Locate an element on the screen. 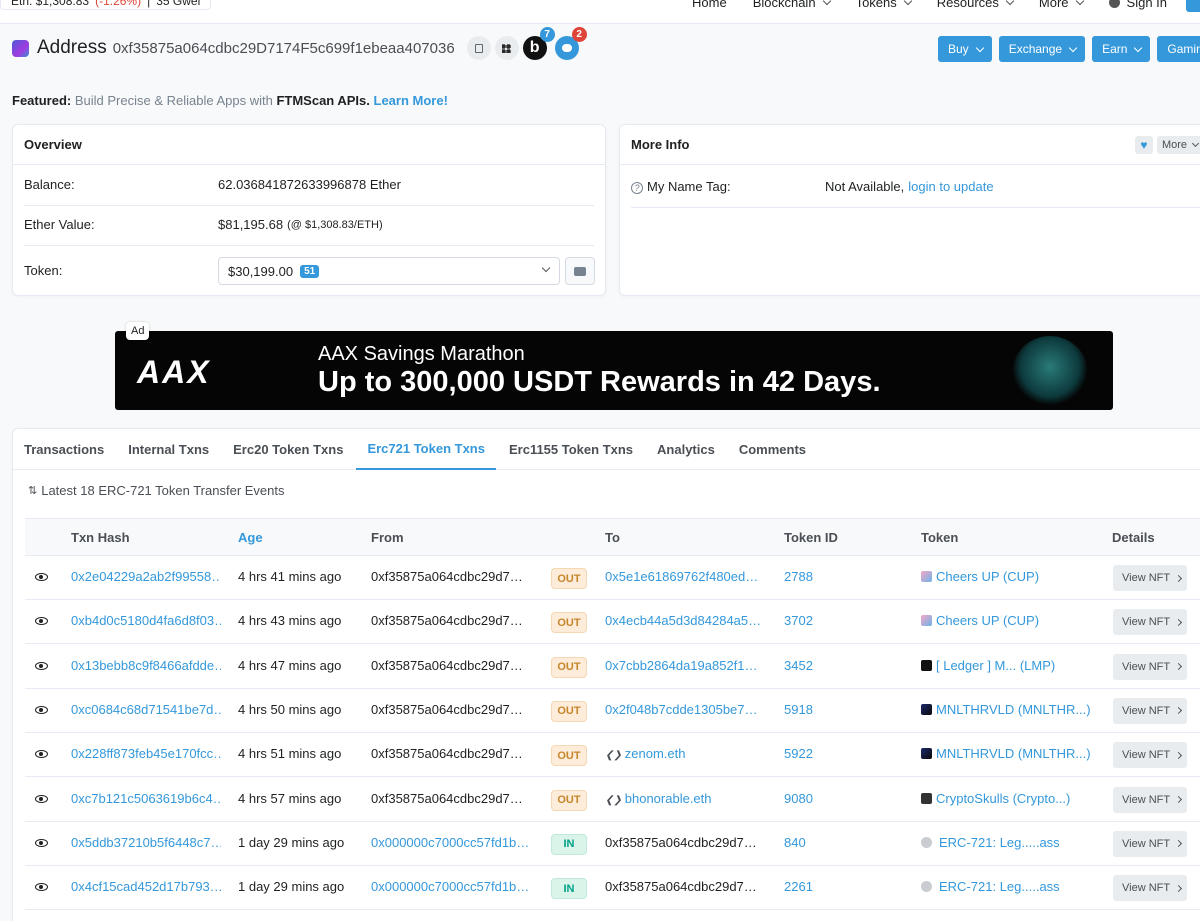 The image size is (1200, 921). token-id-link: 840 is located at coordinates (795, 842).